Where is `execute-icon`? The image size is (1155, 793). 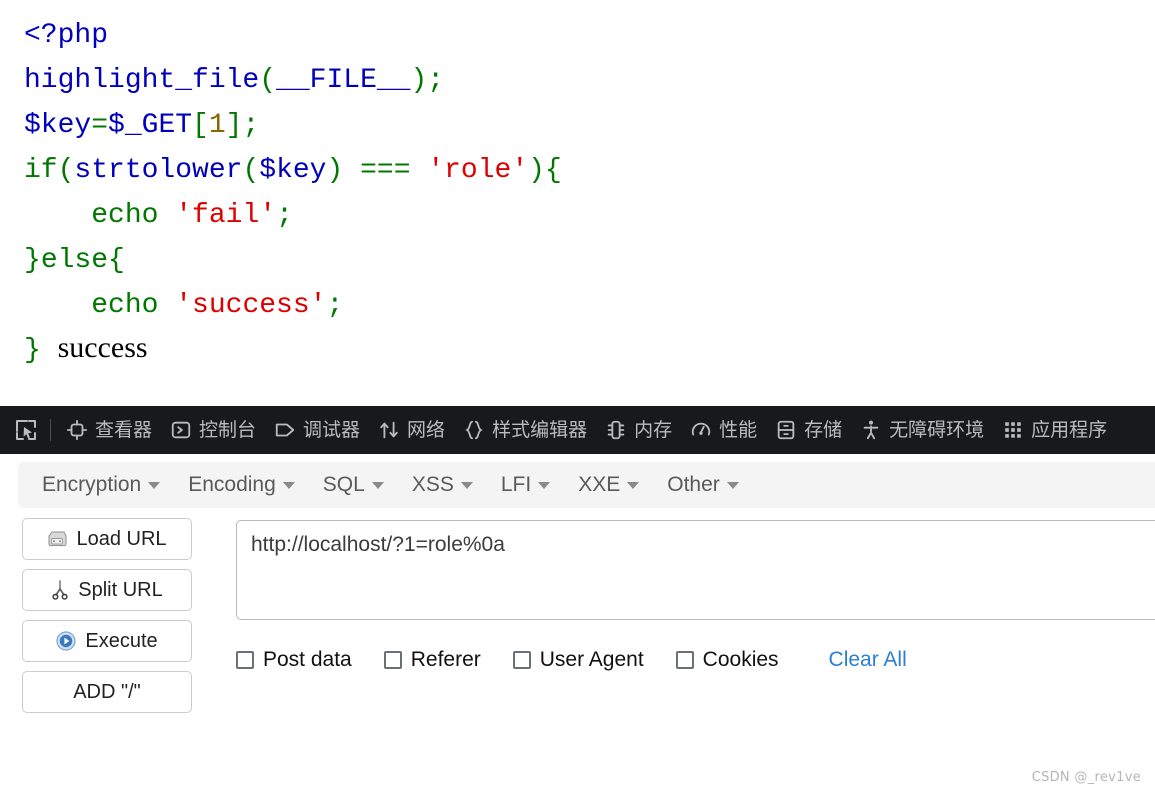 execute-icon is located at coordinates (66, 641).